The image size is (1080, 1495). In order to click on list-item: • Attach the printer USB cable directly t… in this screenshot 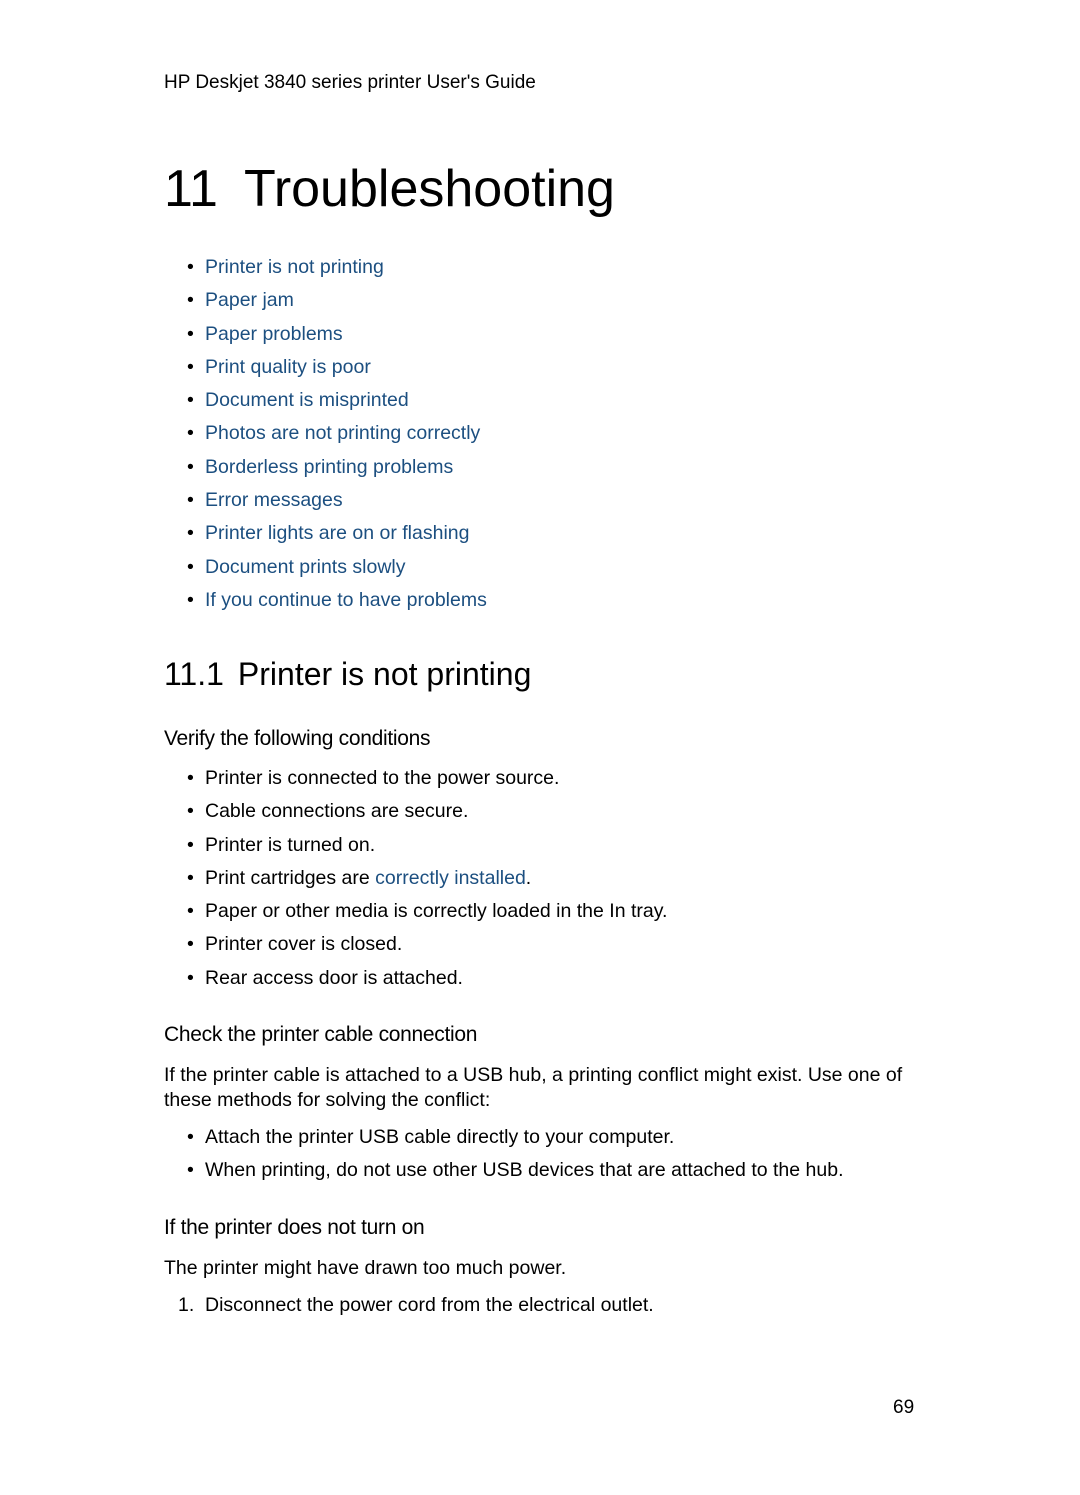, I will do `click(515, 1140)`.